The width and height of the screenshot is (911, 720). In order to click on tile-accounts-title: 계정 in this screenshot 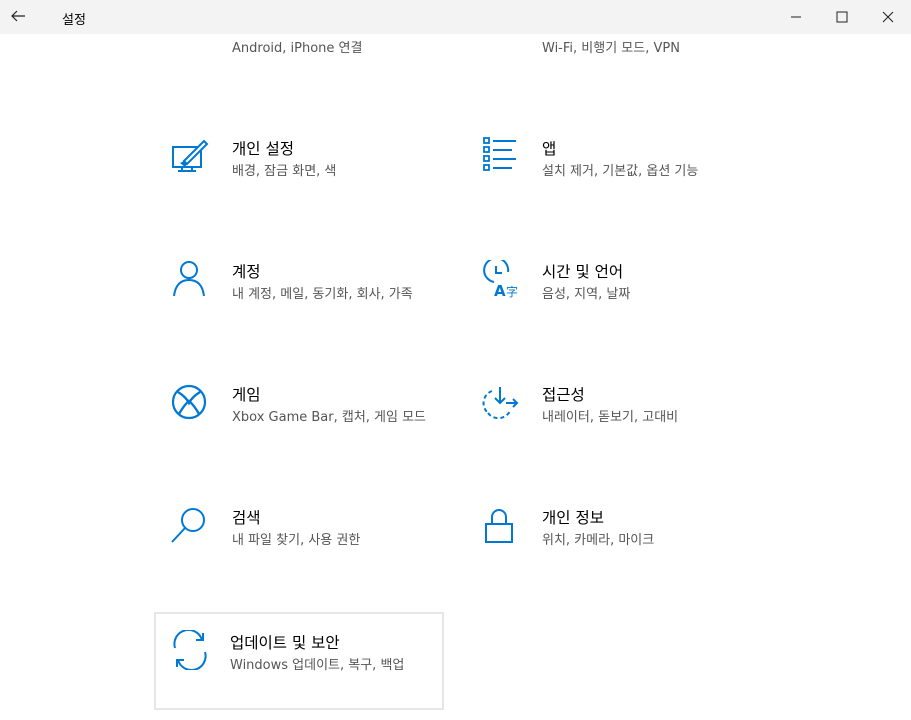, I will do `click(246, 272)`.